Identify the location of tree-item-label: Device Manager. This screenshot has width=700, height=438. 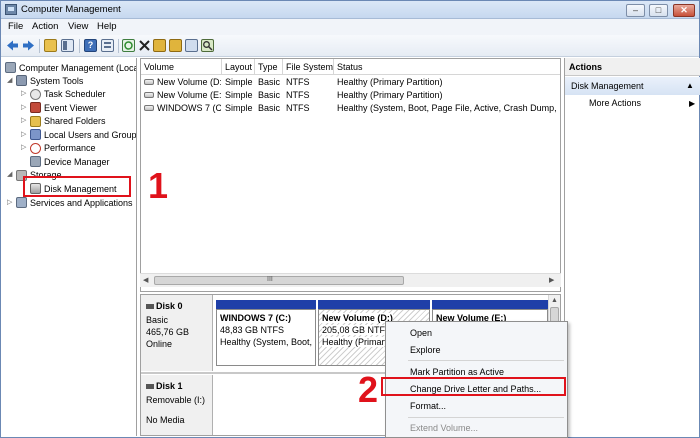
(77, 161).